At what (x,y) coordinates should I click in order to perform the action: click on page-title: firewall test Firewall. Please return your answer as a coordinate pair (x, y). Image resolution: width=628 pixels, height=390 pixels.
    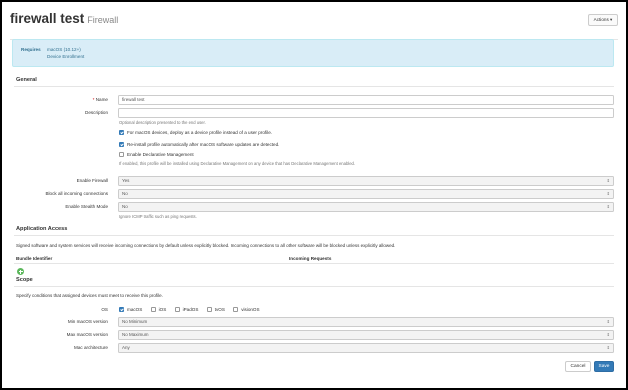
    Looking at the image, I should click on (64, 18).